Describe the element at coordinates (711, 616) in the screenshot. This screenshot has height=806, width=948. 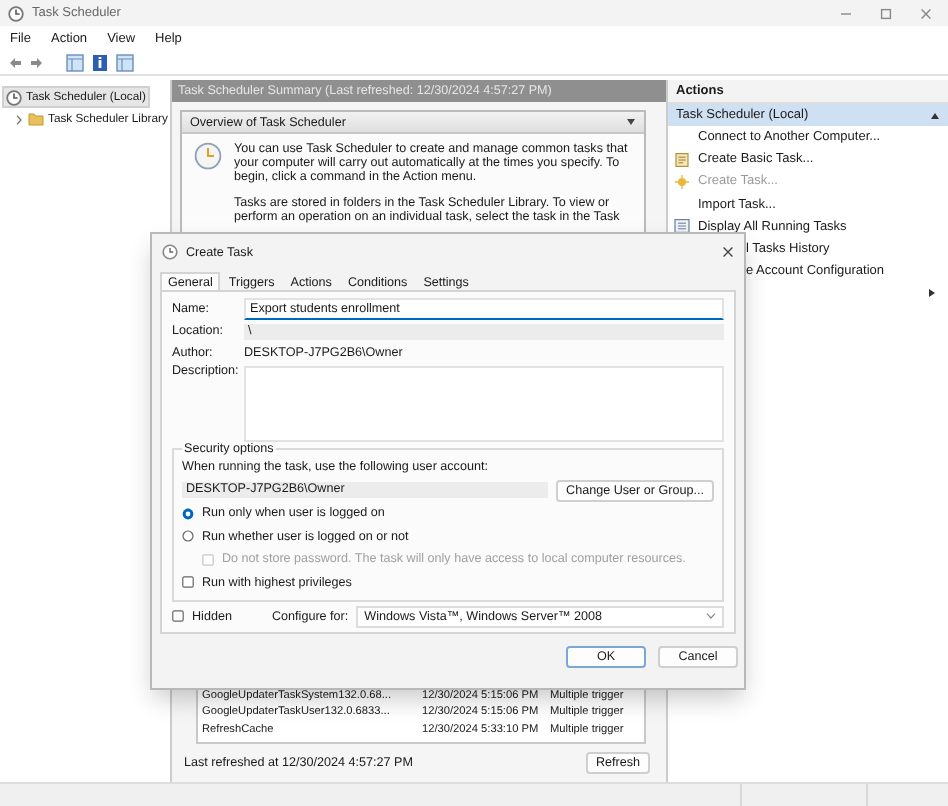
I see `chevron-down-icon` at that location.